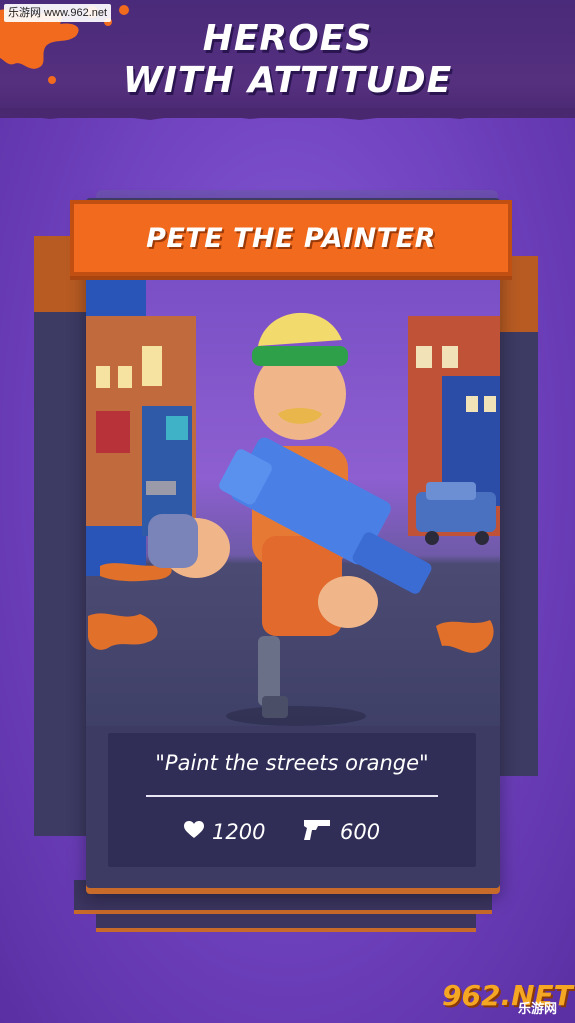 The image size is (575, 1023). What do you see at coordinates (239, 832) in the screenshot?
I see `health-value: 1200` at bounding box center [239, 832].